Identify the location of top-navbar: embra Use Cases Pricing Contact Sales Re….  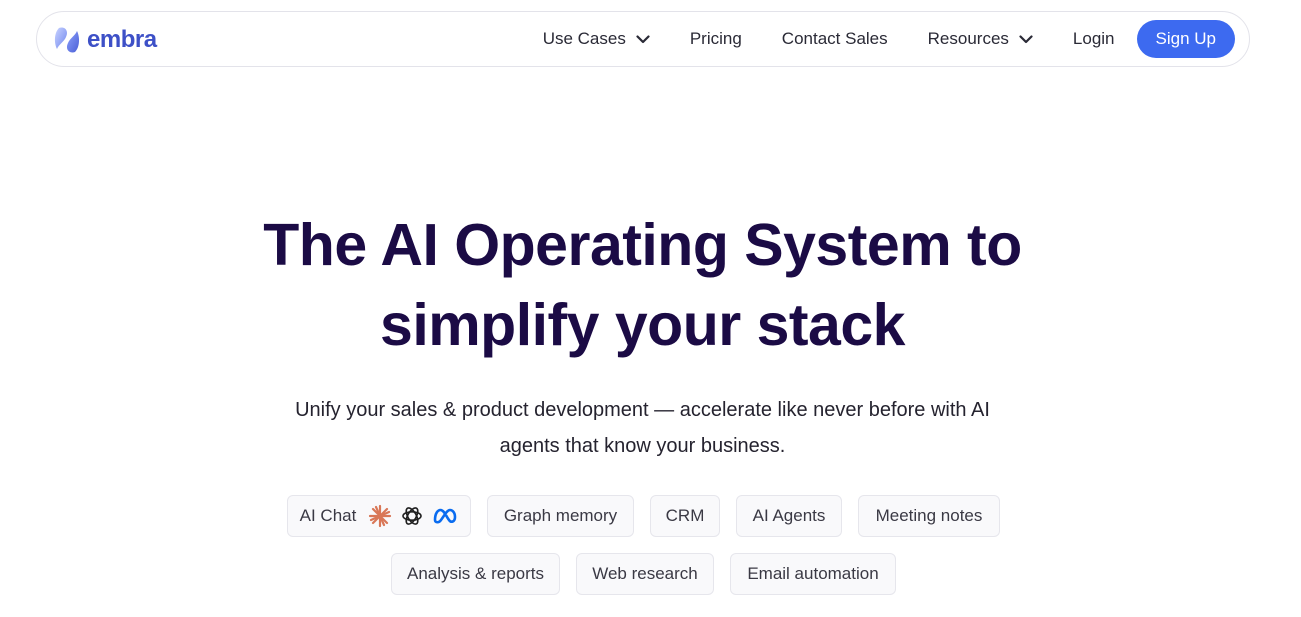
(643, 39).